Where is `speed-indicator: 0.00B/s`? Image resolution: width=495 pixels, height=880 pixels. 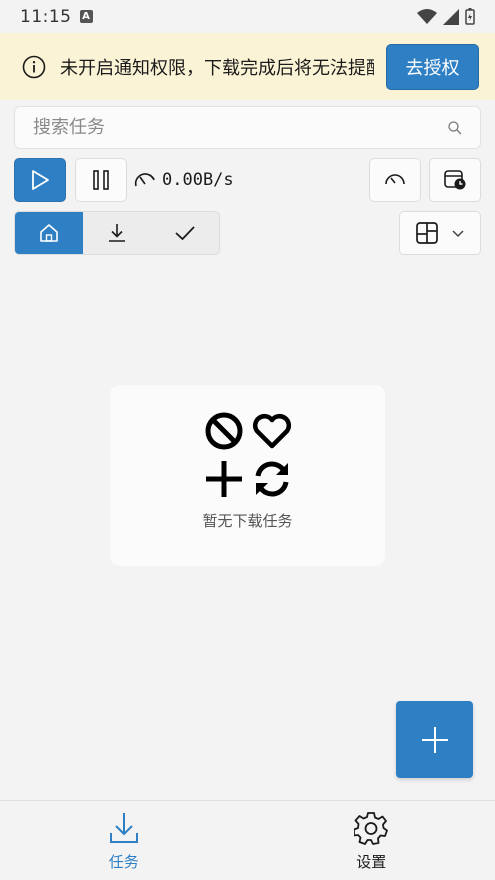
speed-indicator: 0.00B/s is located at coordinates (184, 180).